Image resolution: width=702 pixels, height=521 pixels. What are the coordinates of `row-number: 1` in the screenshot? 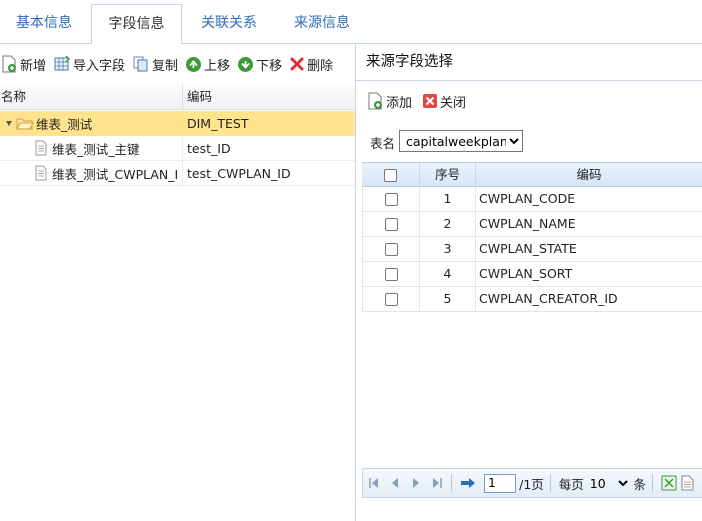 It's located at (448, 199).